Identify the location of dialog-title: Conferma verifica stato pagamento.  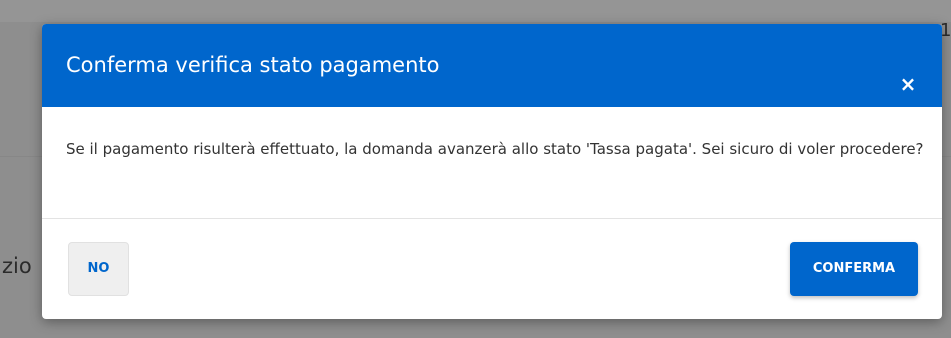
(253, 65).